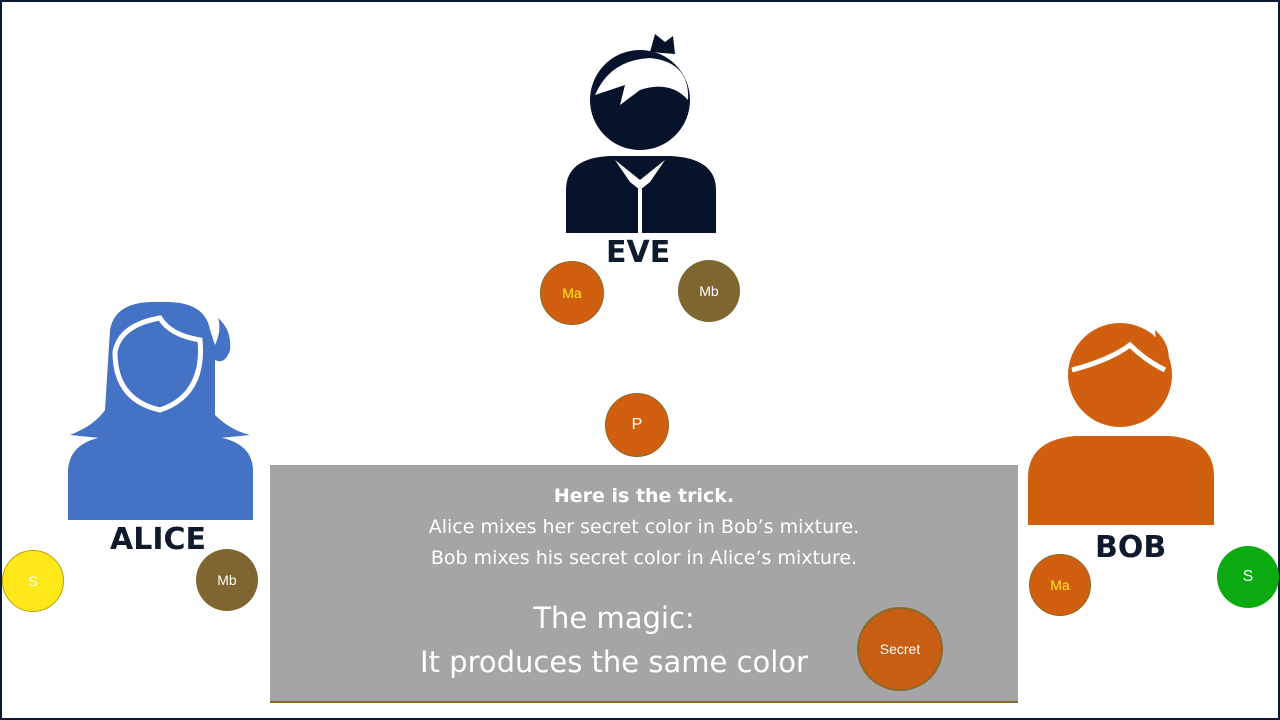 This screenshot has width=1280, height=720. What do you see at coordinates (1121, 424) in the screenshot?
I see `bob-icon` at bounding box center [1121, 424].